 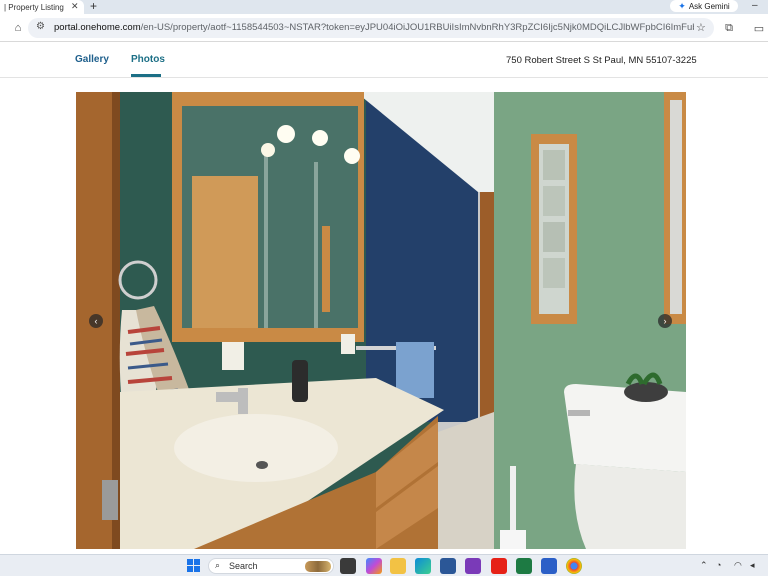 What do you see at coordinates (194, 566) in the screenshot?
I see `windows-start-icon` at bounding box center [194, 566].